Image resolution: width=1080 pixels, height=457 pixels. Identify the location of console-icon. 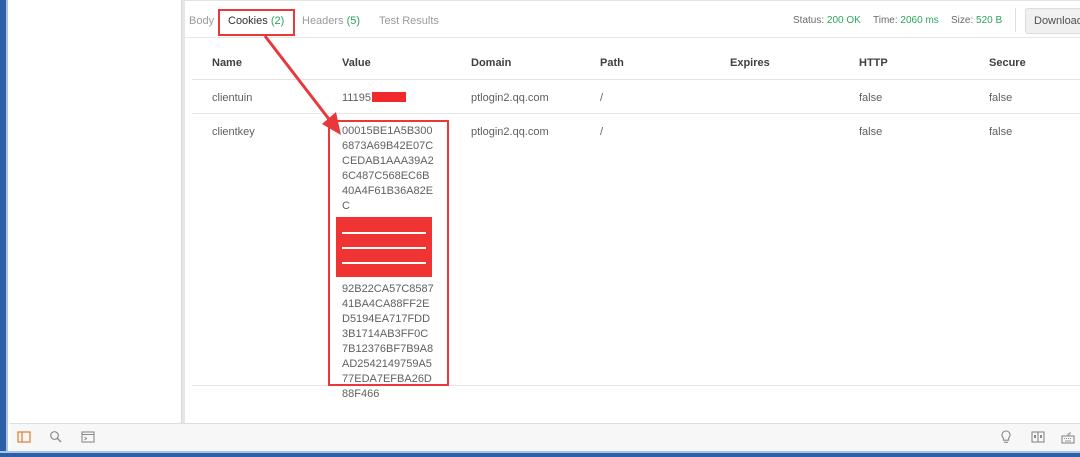
(88, 437).